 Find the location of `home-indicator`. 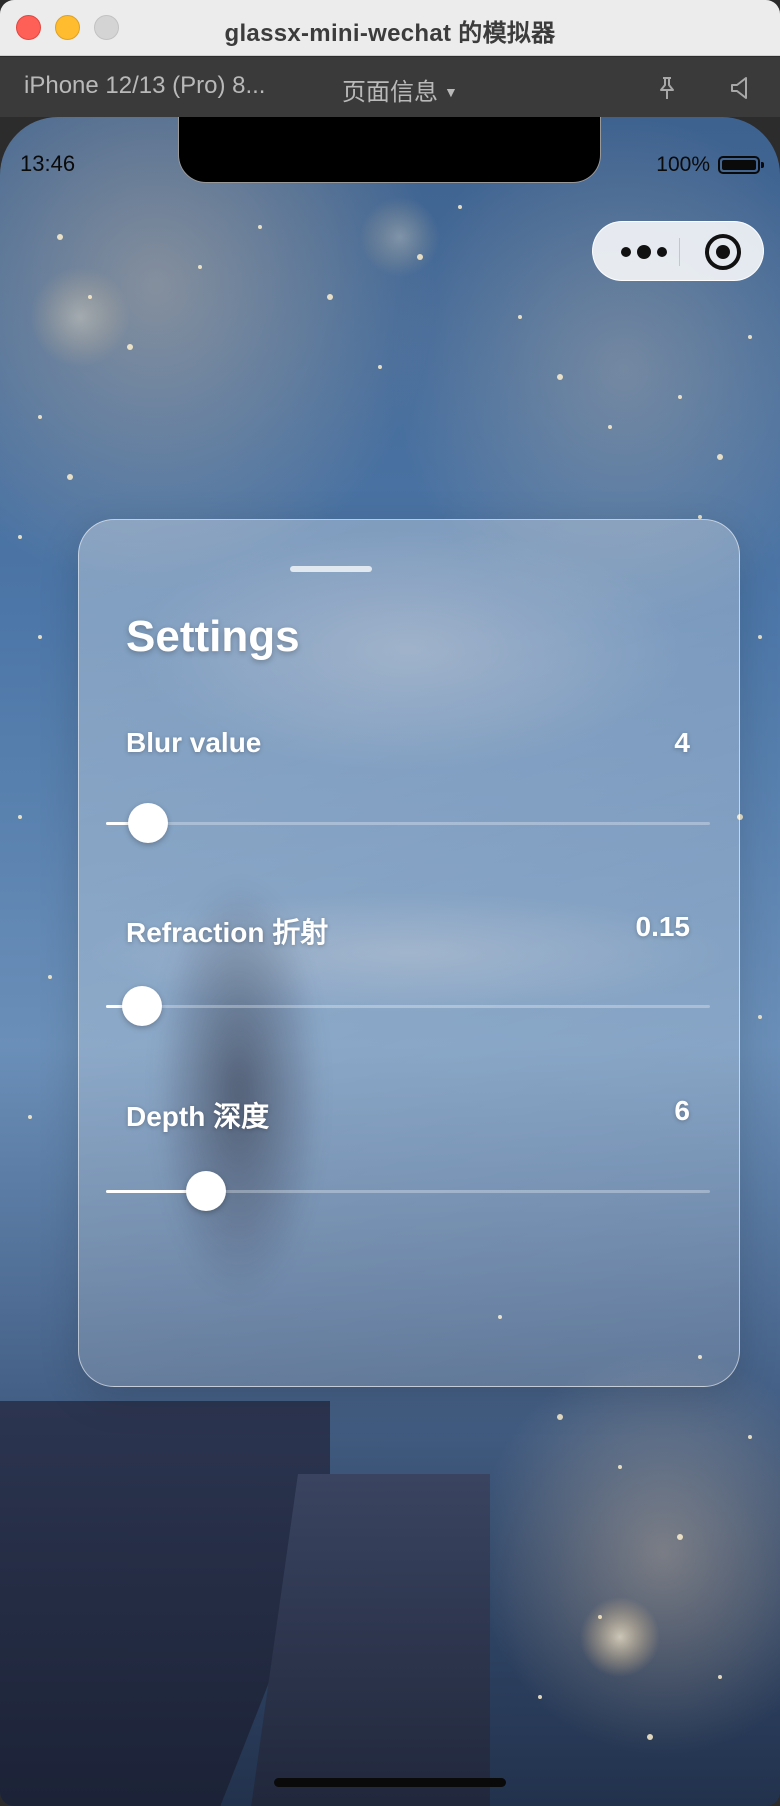

home-indicator is located at coordinates (390, 1782).